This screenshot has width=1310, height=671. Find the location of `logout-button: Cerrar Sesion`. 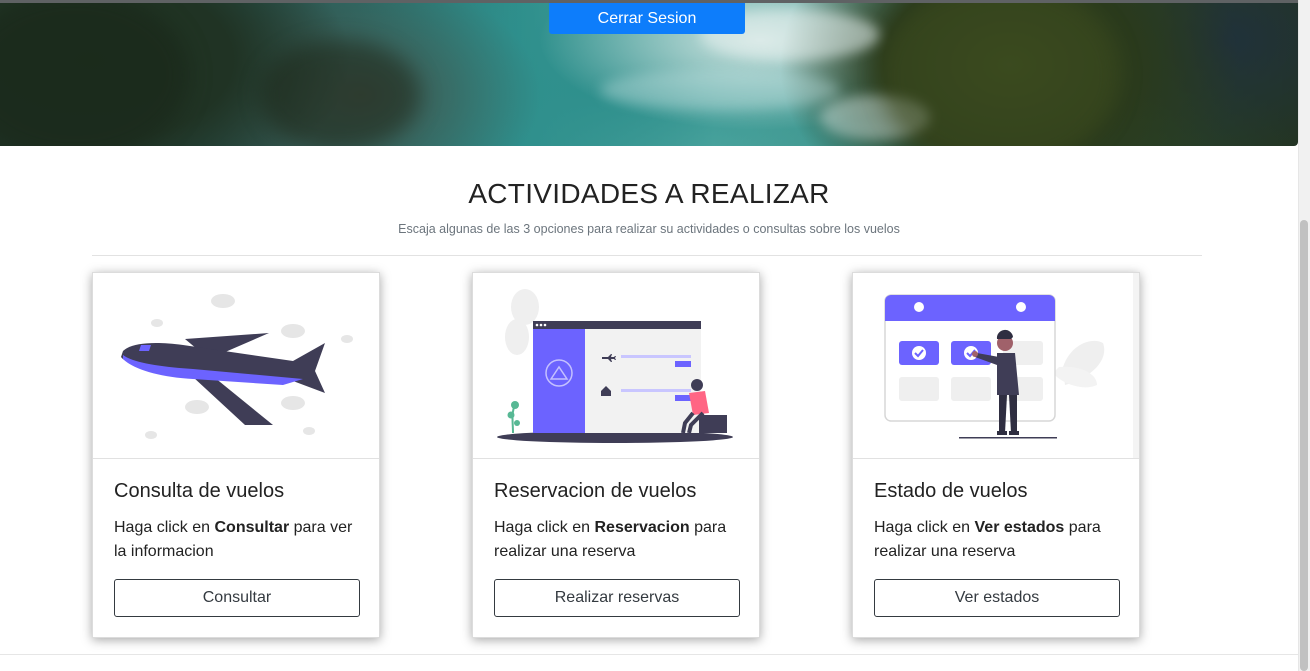

logout-button: Cerrar Sesion is located at coordinates (647, 18).